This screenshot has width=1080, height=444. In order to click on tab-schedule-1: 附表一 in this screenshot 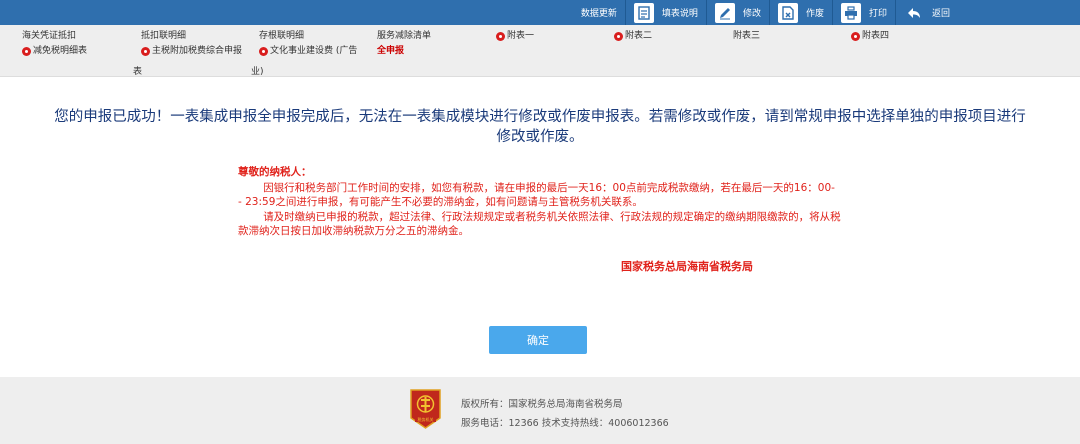, I will do `click(515, 36)`.